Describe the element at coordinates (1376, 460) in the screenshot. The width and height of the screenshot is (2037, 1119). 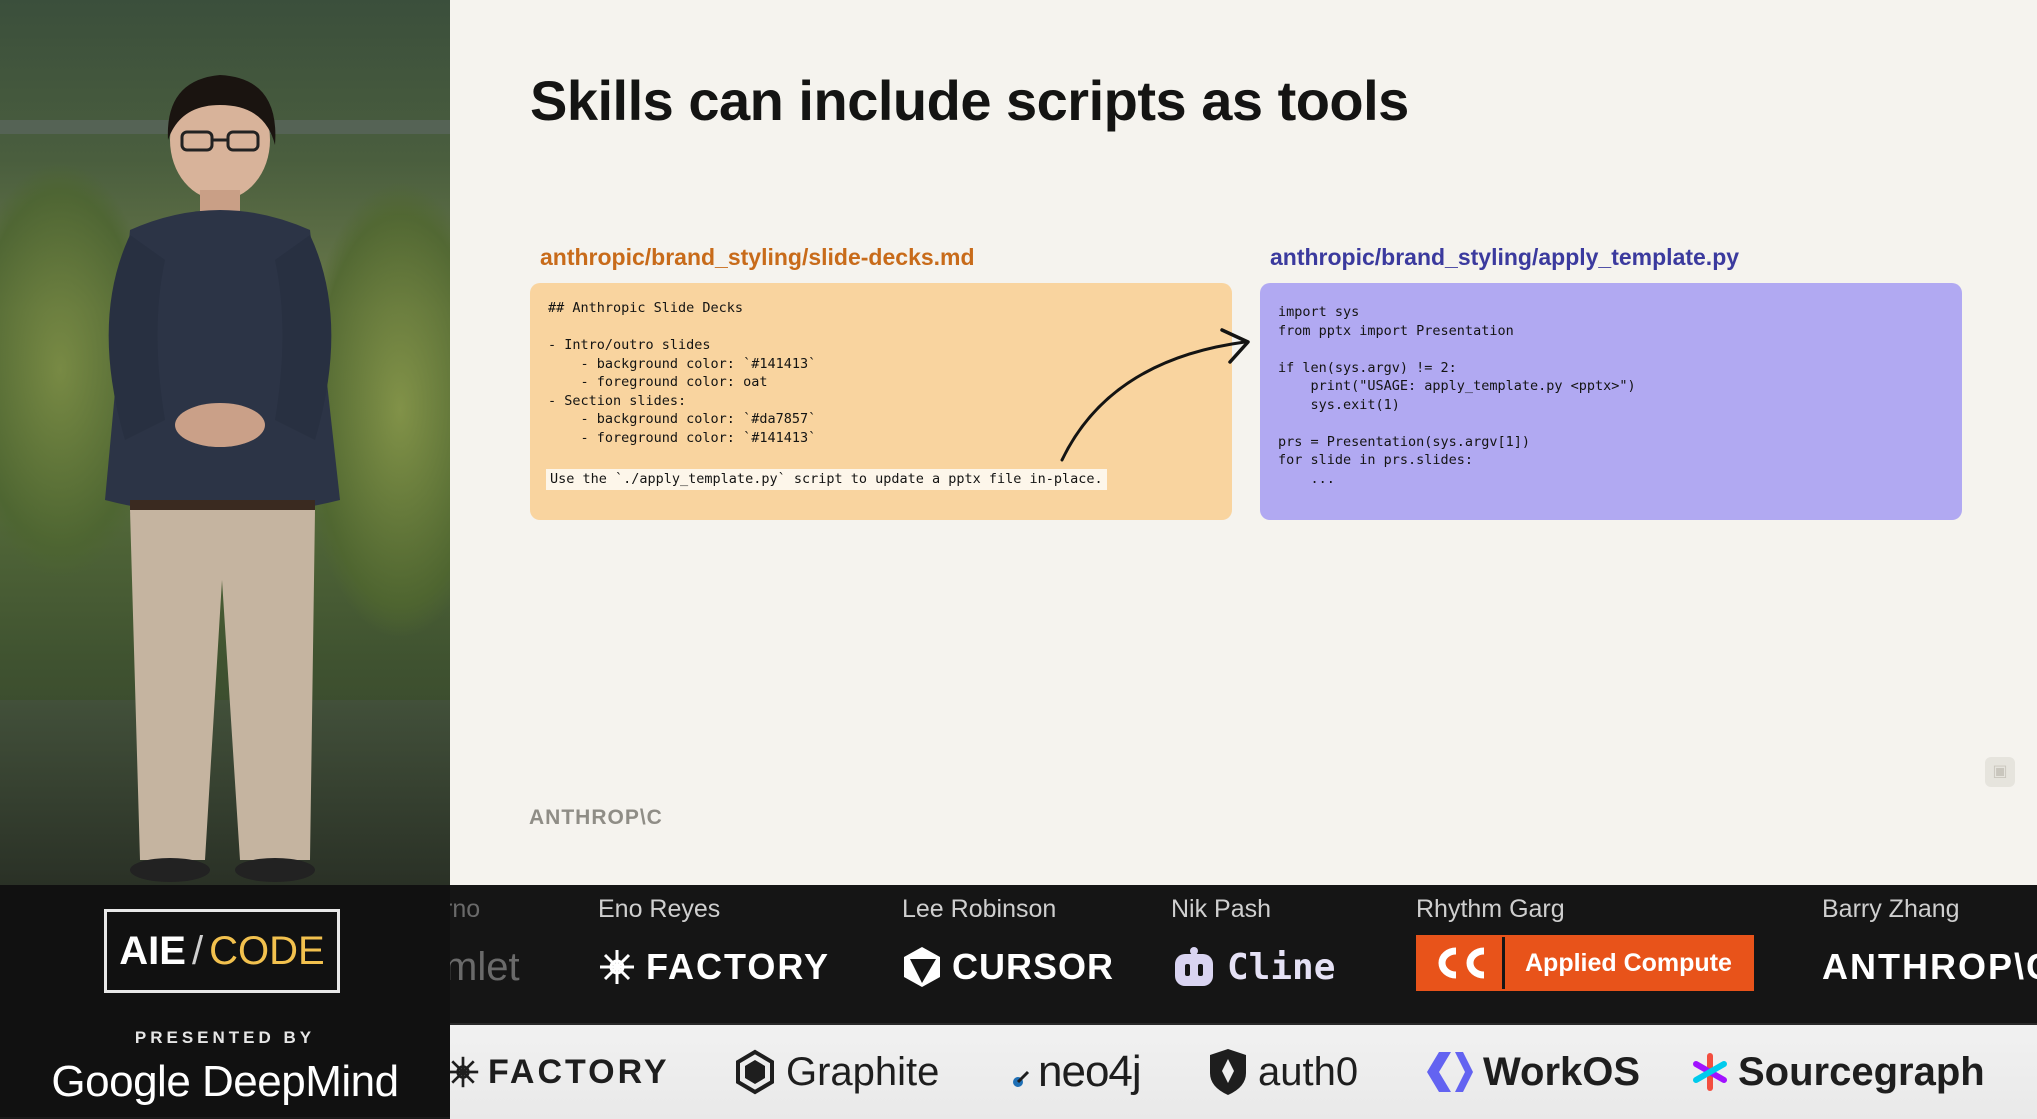
I see `code-line: for slide in prs.slides:` at that location.